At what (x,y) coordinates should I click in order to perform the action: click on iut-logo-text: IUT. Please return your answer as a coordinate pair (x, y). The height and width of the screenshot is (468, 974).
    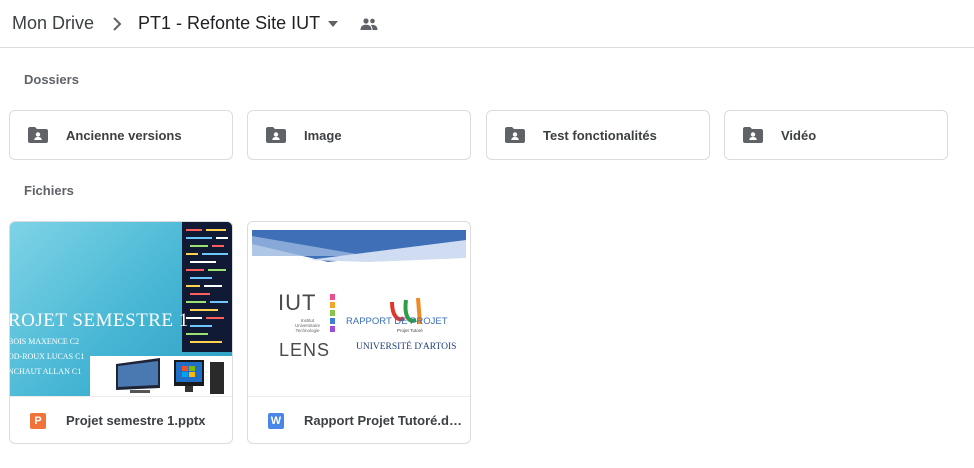
    Looking at the image, I should click on (297, 302).